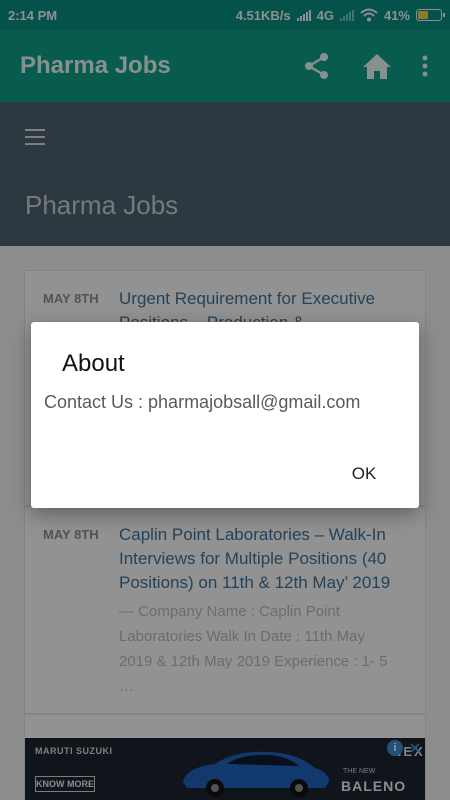 This screenshot has height=800, width=450. Describe the element at coordinates (202, 402) in the screenshot. I see `dialog-message: Contact Us : pharmajobsall@gmail.com` at that location.